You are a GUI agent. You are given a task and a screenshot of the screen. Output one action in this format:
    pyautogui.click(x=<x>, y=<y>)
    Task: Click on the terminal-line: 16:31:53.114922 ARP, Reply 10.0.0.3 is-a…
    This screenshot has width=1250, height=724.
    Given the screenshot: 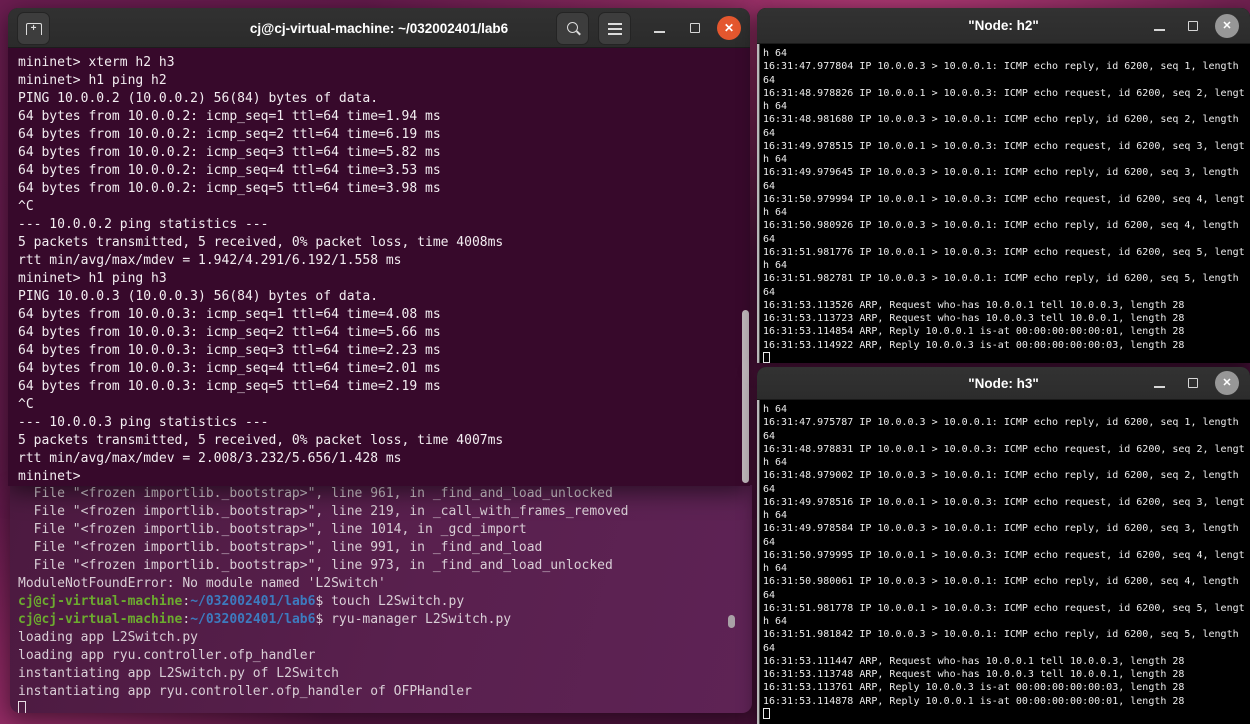 What is the action you would take?
    pyautogui.click(x=974, y=345)
    